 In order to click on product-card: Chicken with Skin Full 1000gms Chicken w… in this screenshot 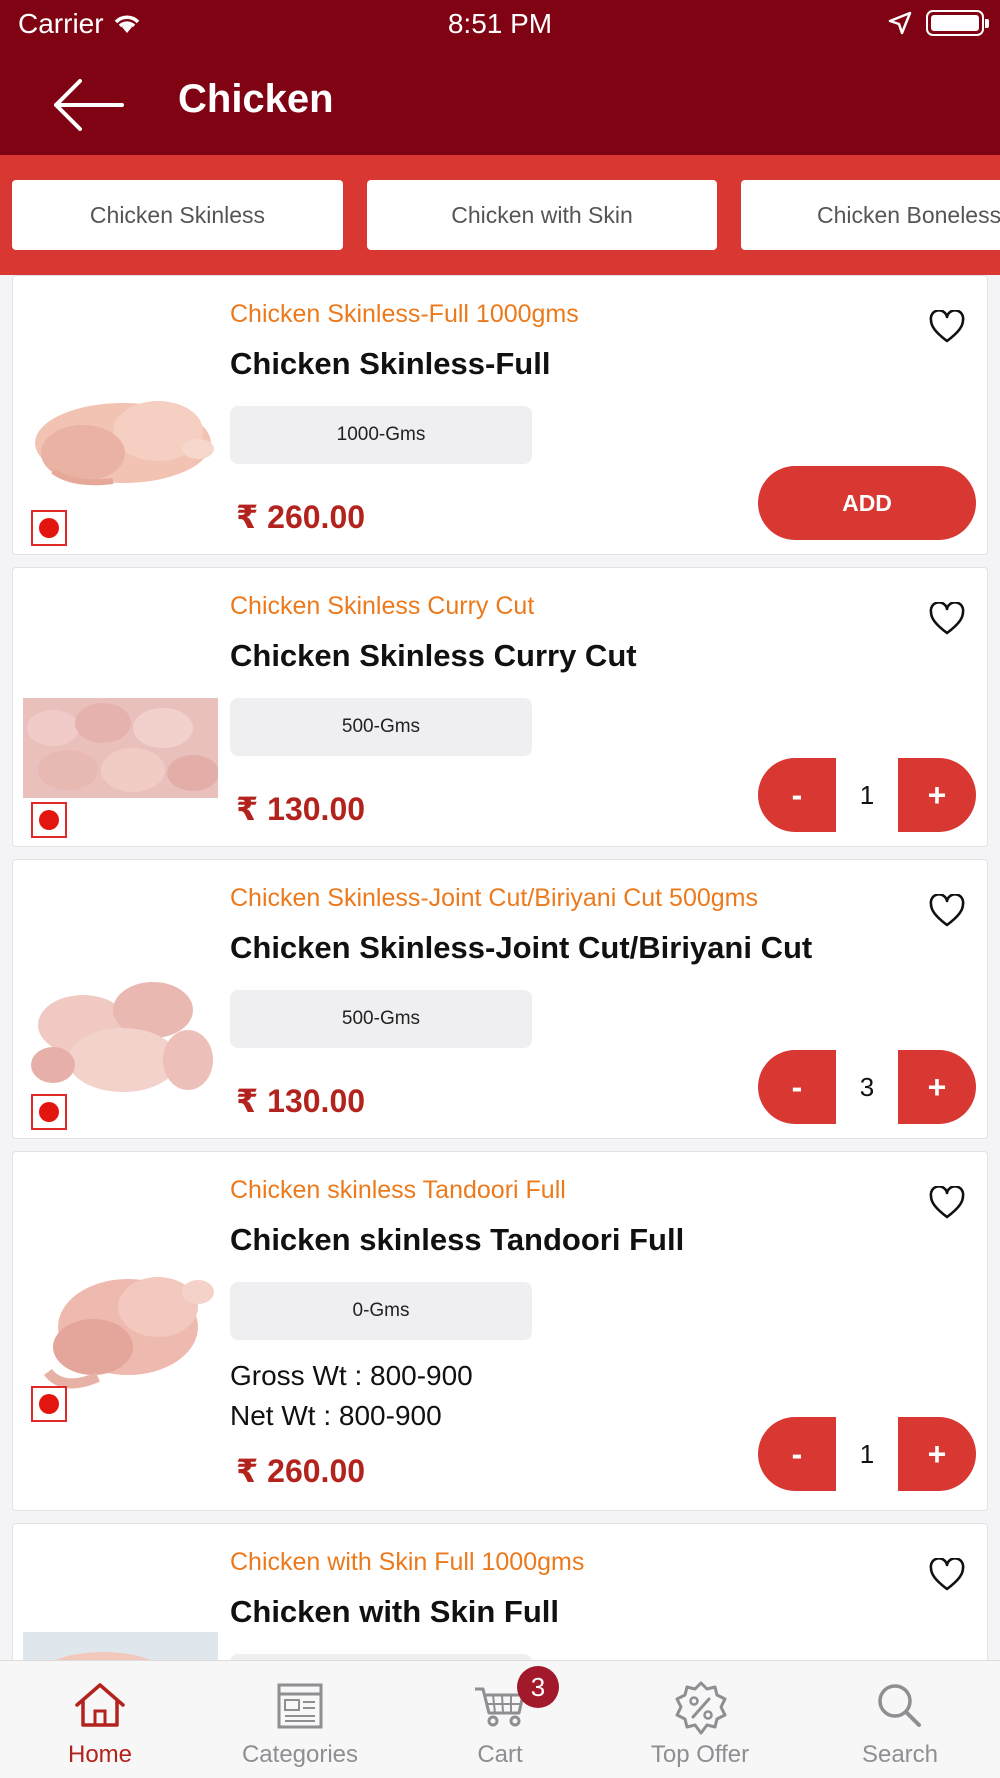, I will do `click(500, 1591)`.